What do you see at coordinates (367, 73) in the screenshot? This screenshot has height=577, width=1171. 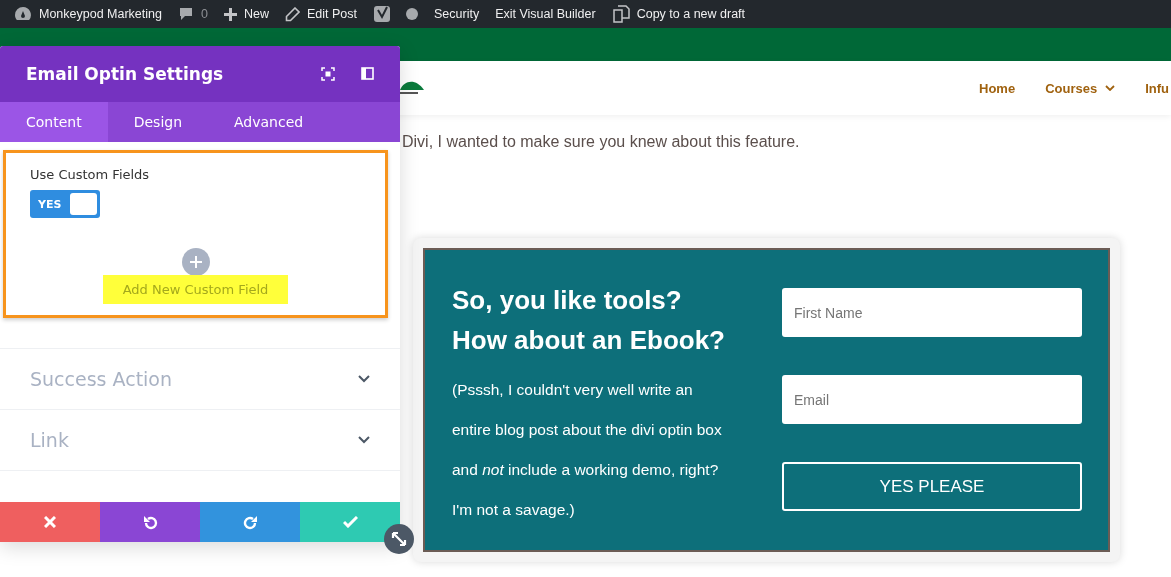 I see `sidebar-layout-icon` at bounding box center [367, 73].